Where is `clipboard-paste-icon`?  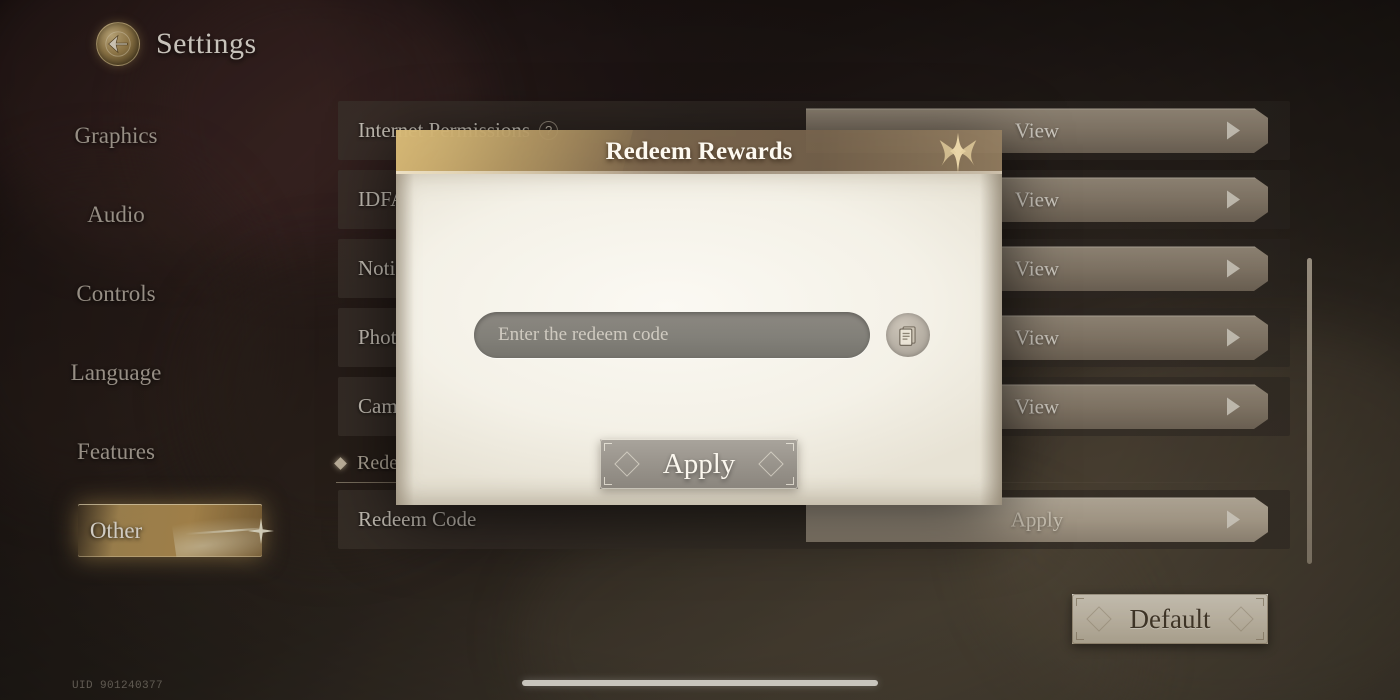 clipboard-paste-icon is located at coordinates (907, 336).